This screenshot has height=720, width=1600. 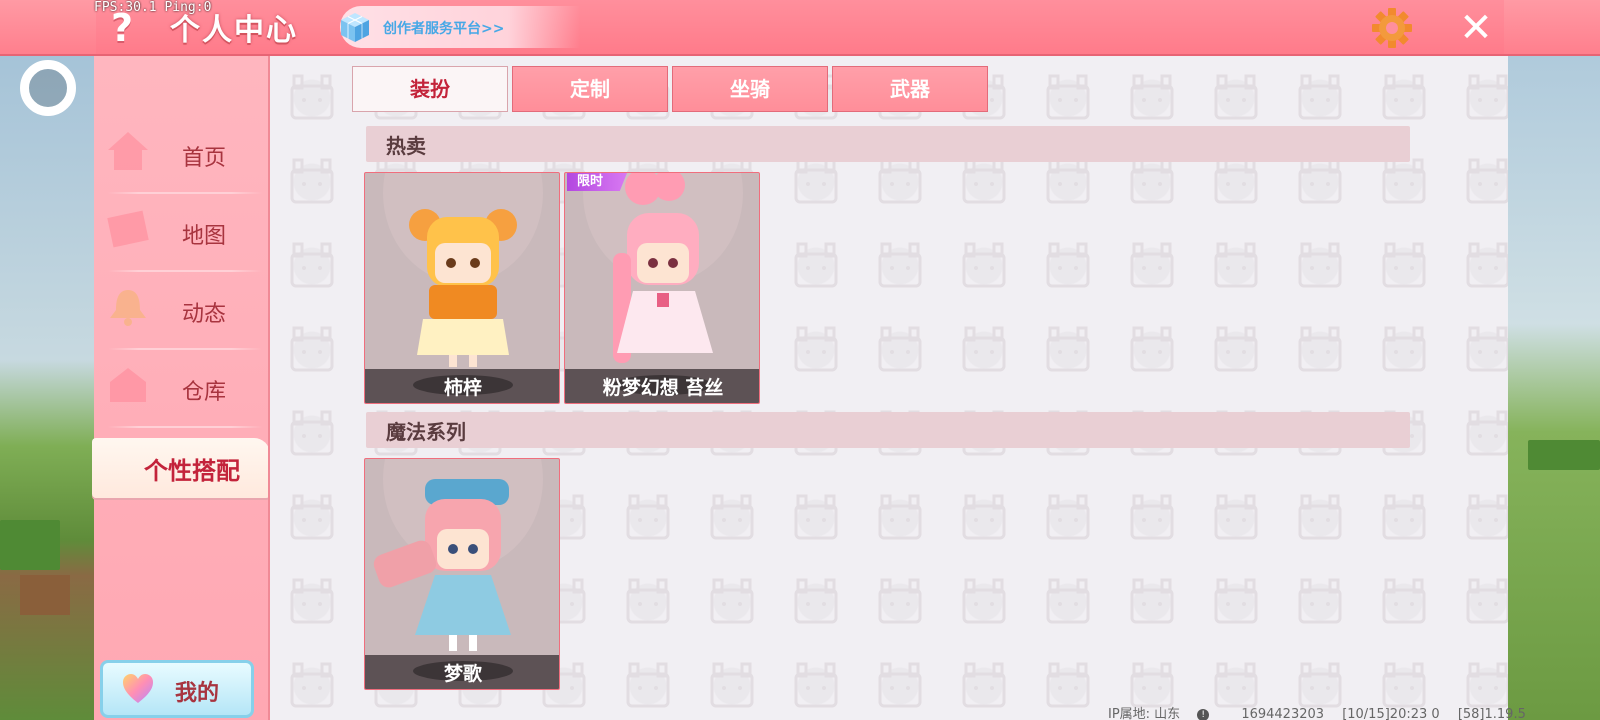 I want to click on home-icon, so click(x=128, y=151).